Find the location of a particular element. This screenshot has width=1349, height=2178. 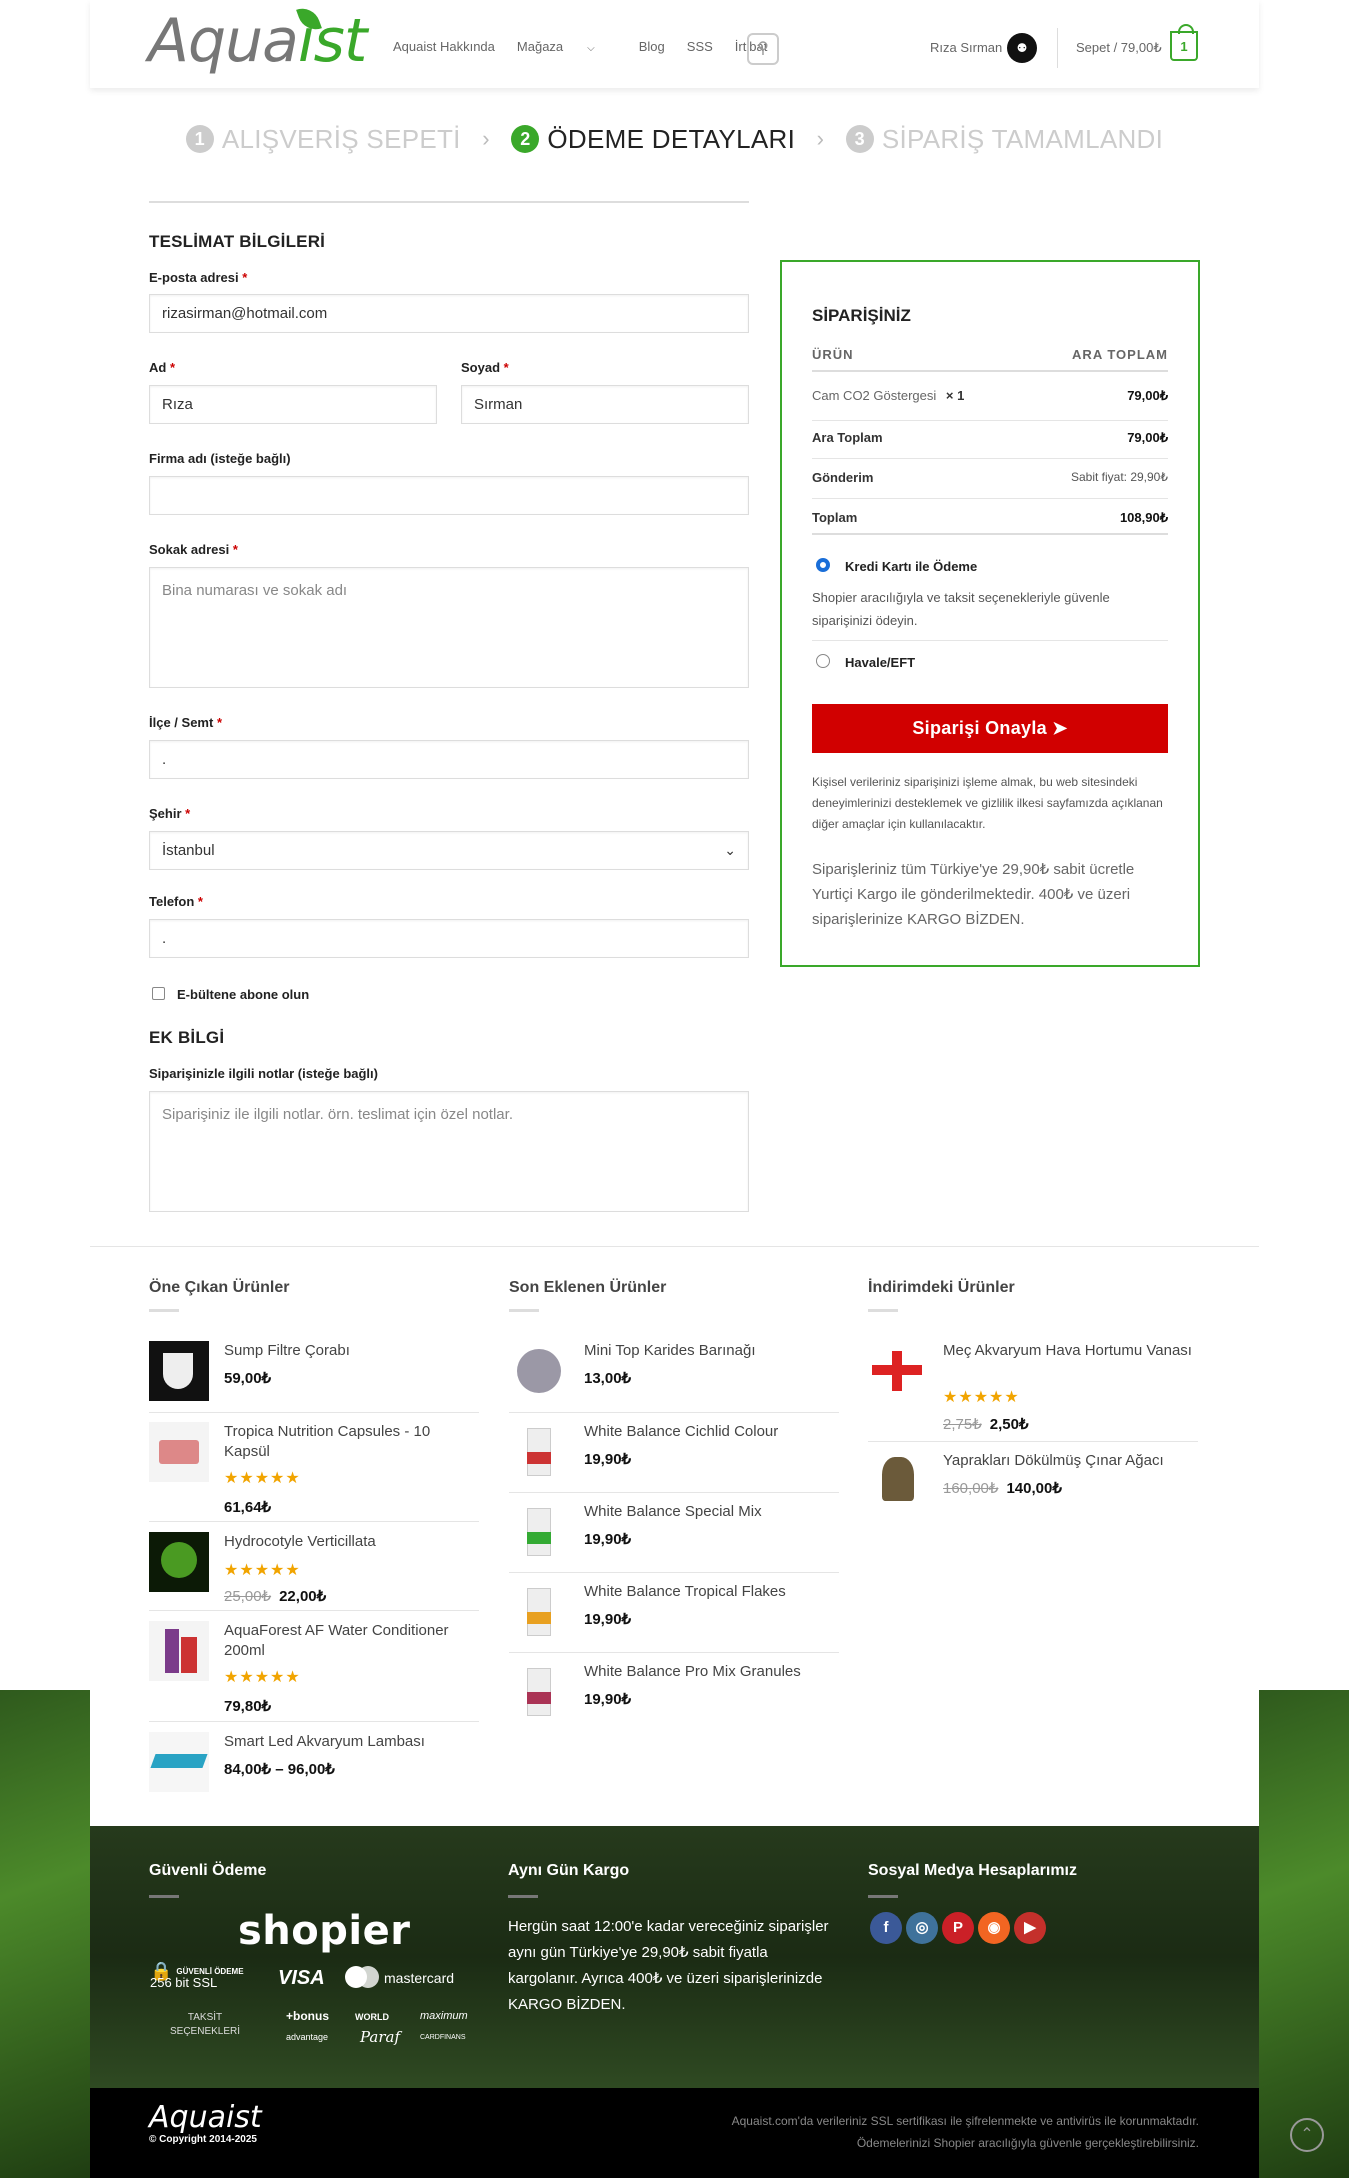

product-name: Sump Filtre Çorabı is located at coordinates (351, 1351).